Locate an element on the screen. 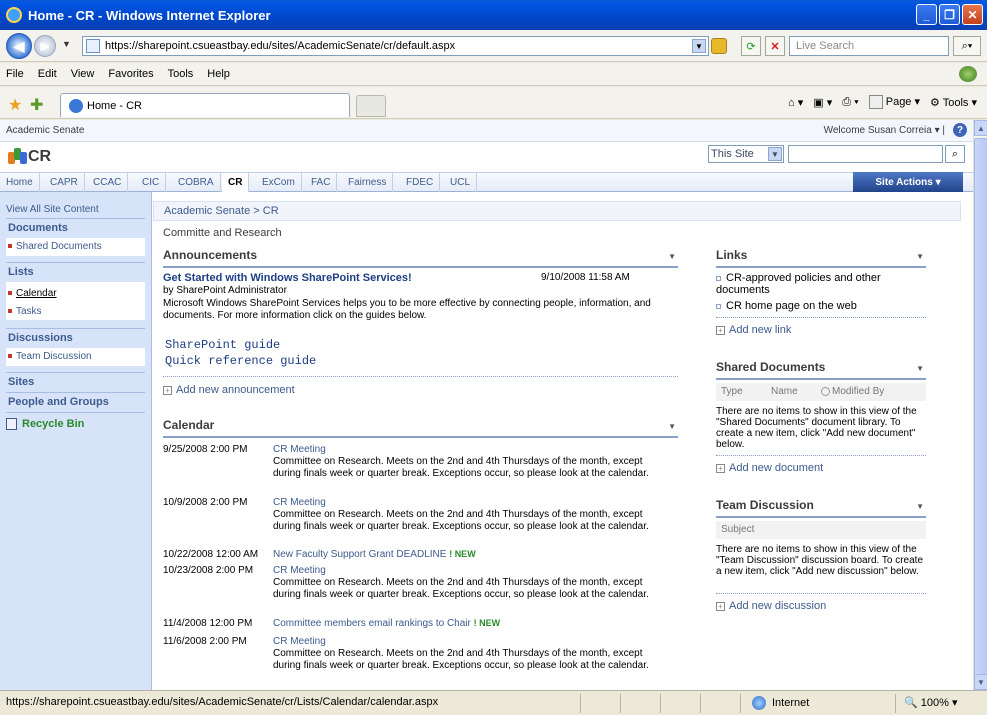  zoom-level: 🔍 100% ▾ is located at coordinates (930, 702).